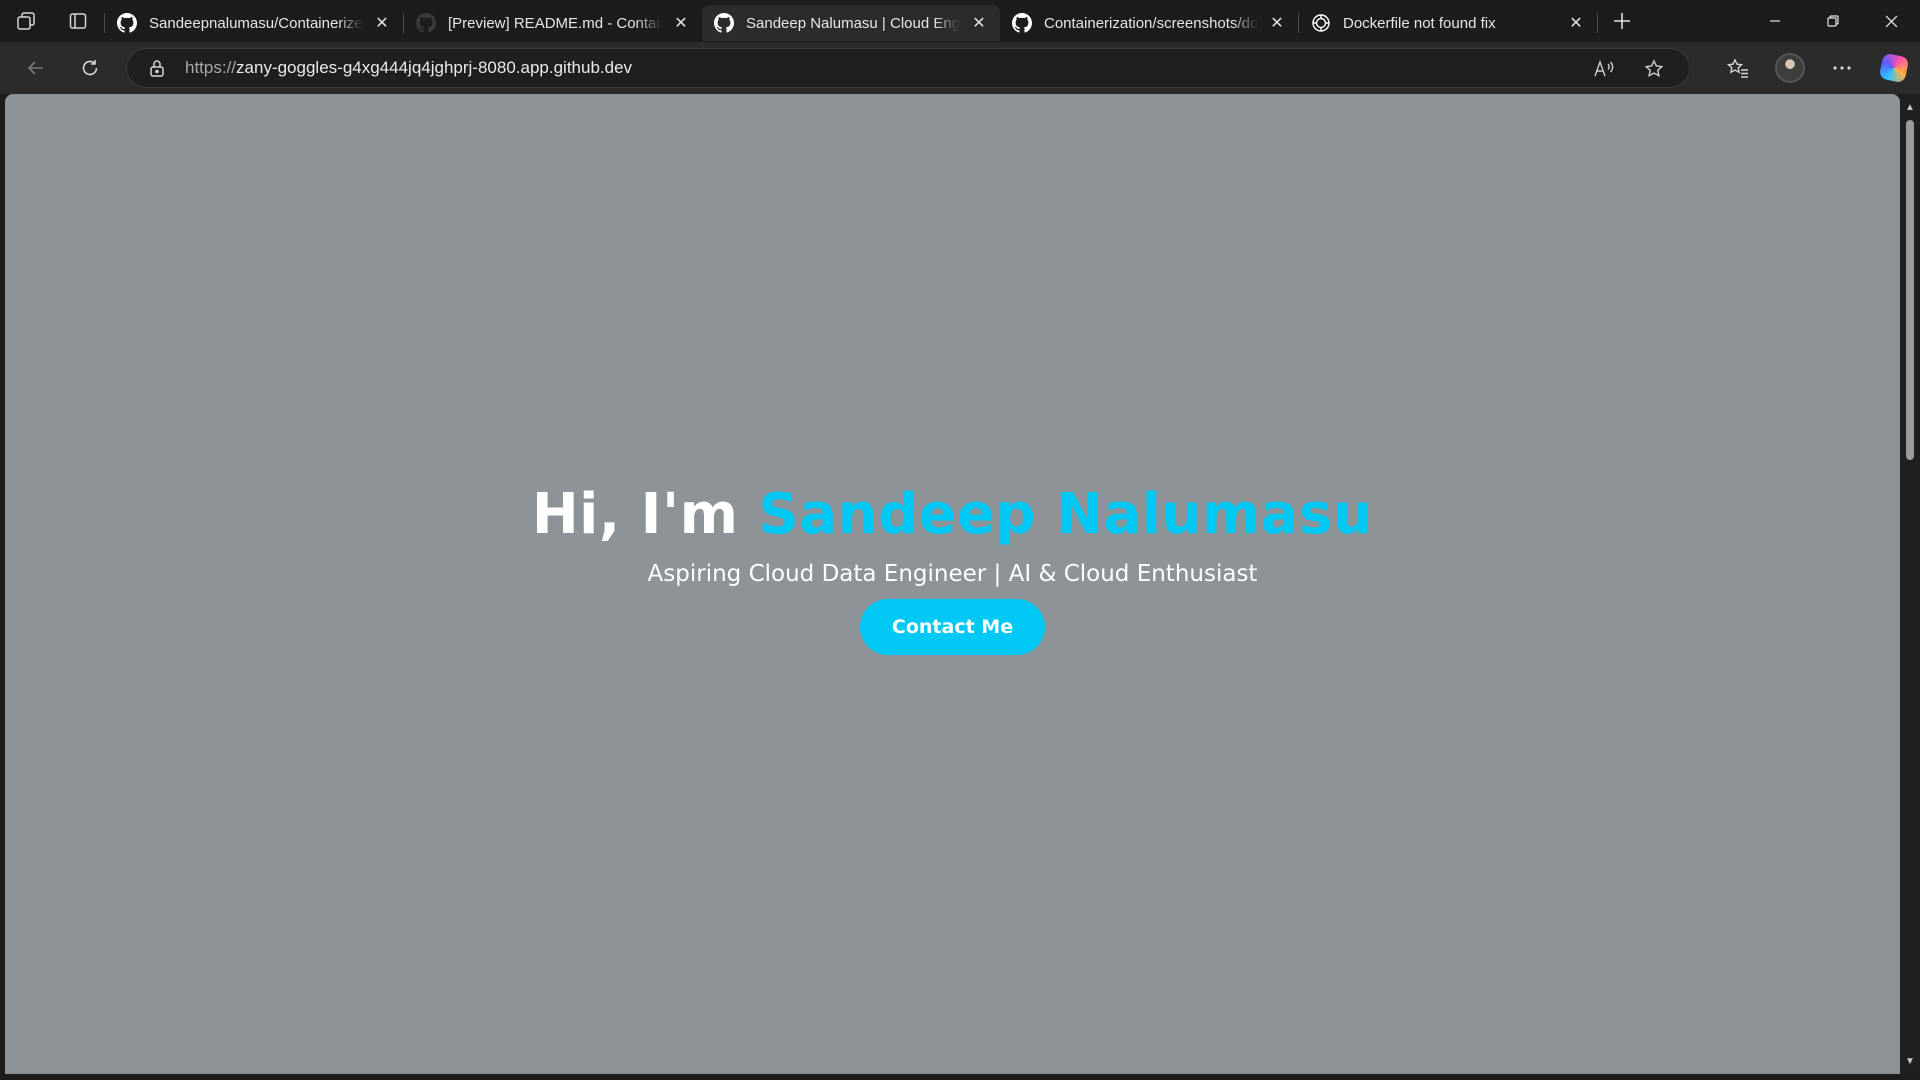 The height and width of the screenshot is (1080, 1920). Describe the element at coordinates (952, 627) in the screenshot. I see `contact-me-button: Contact Me` at that location.